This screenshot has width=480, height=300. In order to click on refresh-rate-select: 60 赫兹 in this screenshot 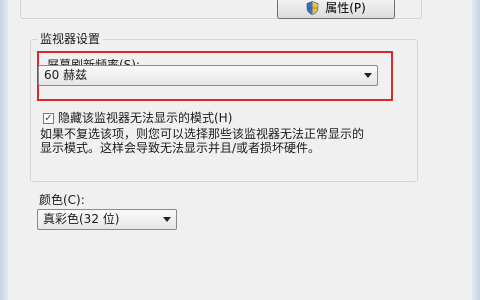, I will do `click(208, 75)`.